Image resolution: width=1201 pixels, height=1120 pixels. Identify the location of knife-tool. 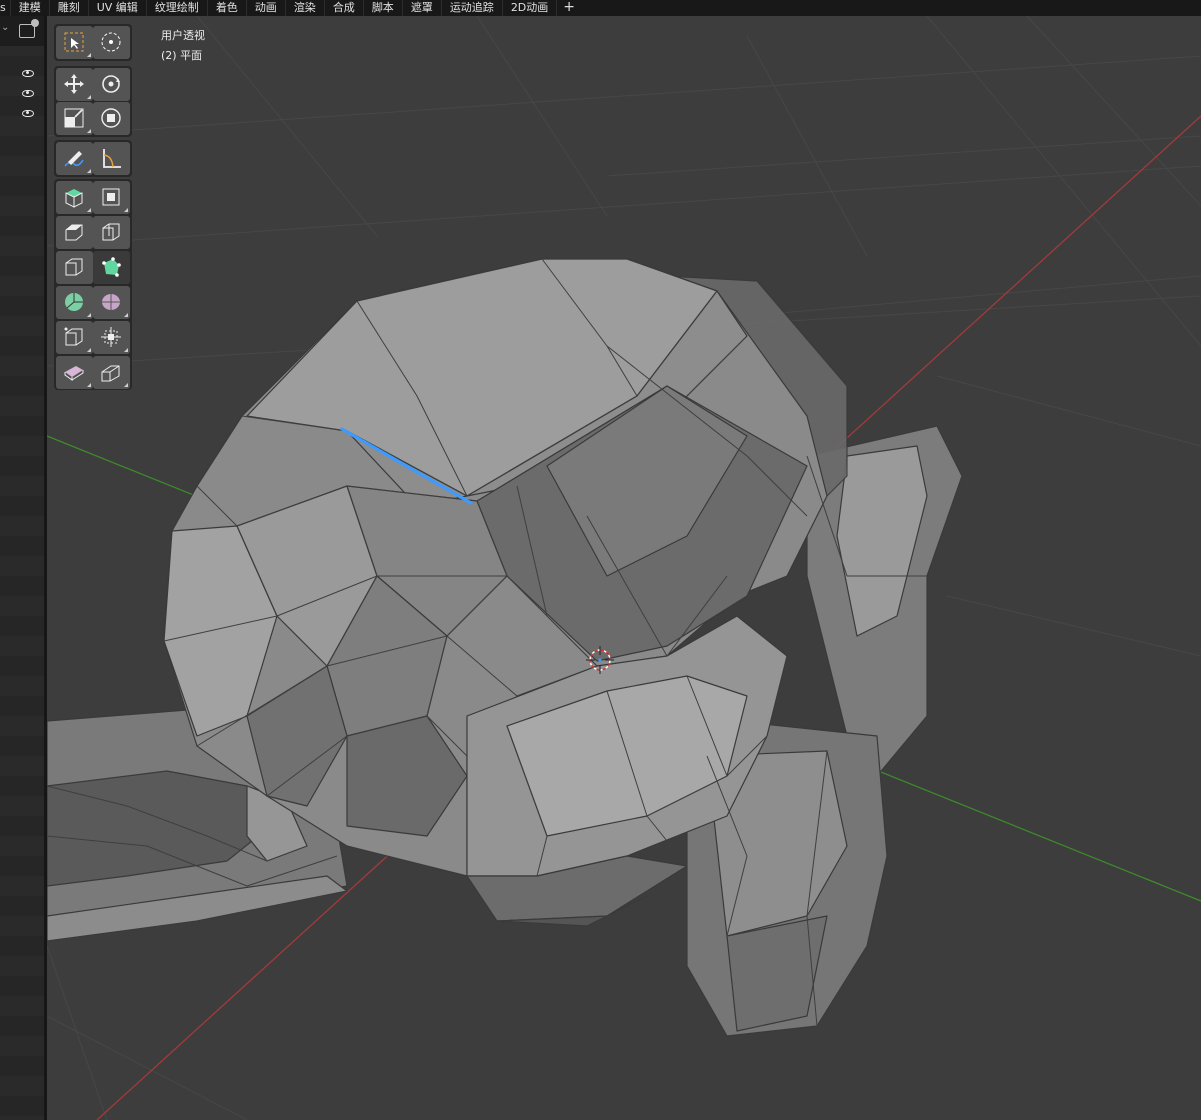
(111, 267).